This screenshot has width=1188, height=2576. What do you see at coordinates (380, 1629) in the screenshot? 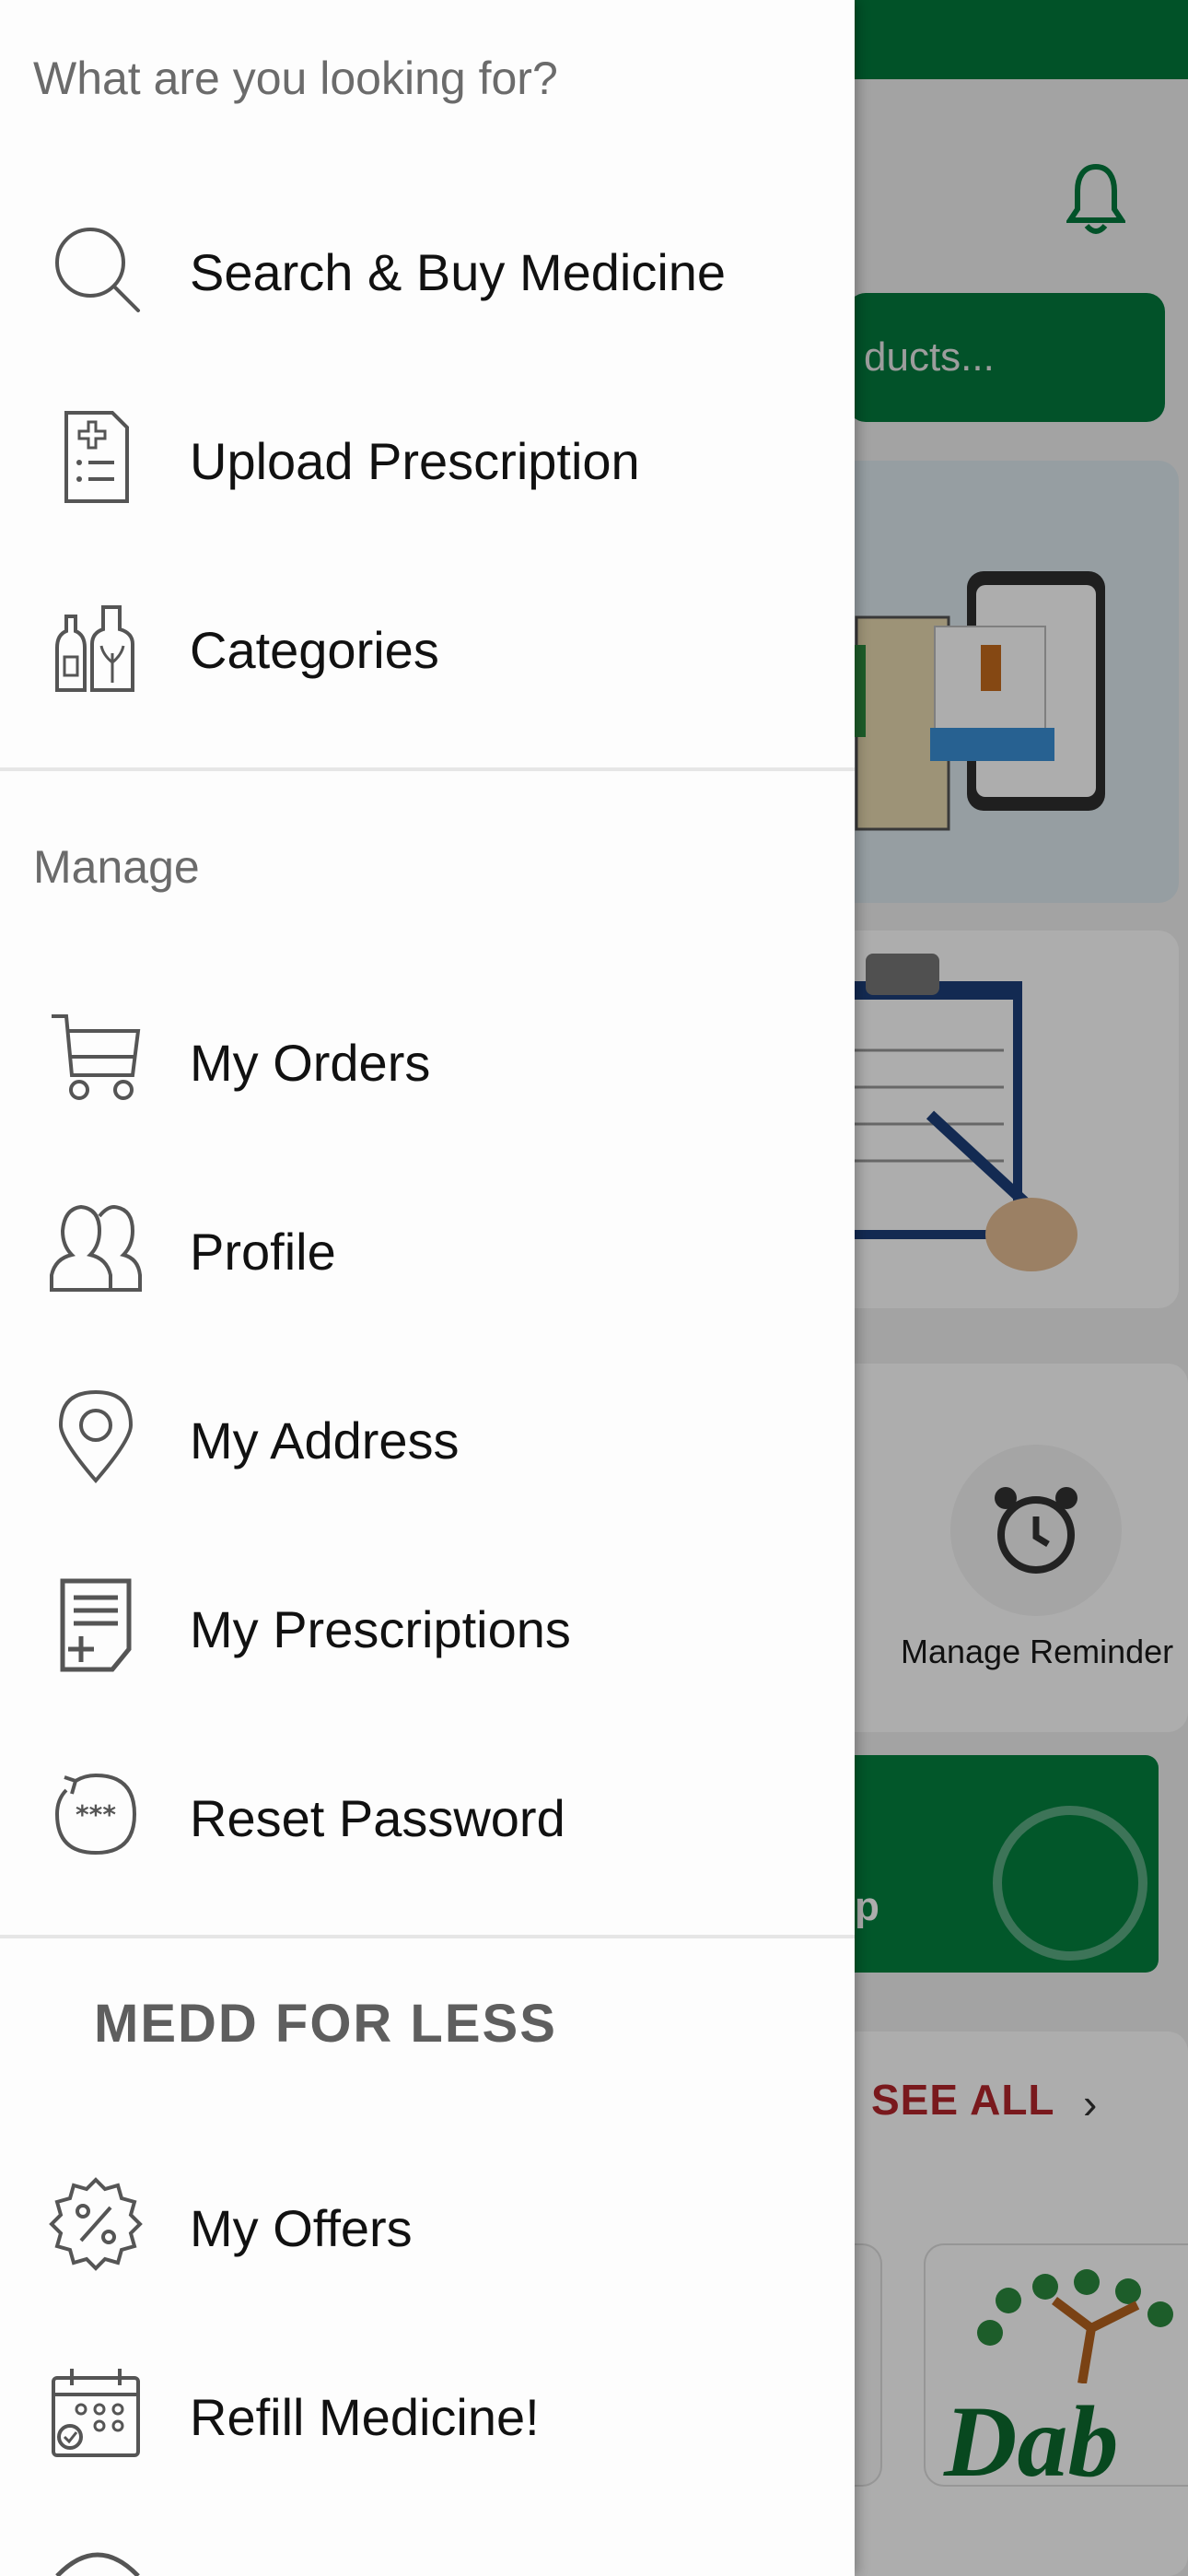
I see `menu-label: My Prescriptions` at bounding box center [380, 1629].